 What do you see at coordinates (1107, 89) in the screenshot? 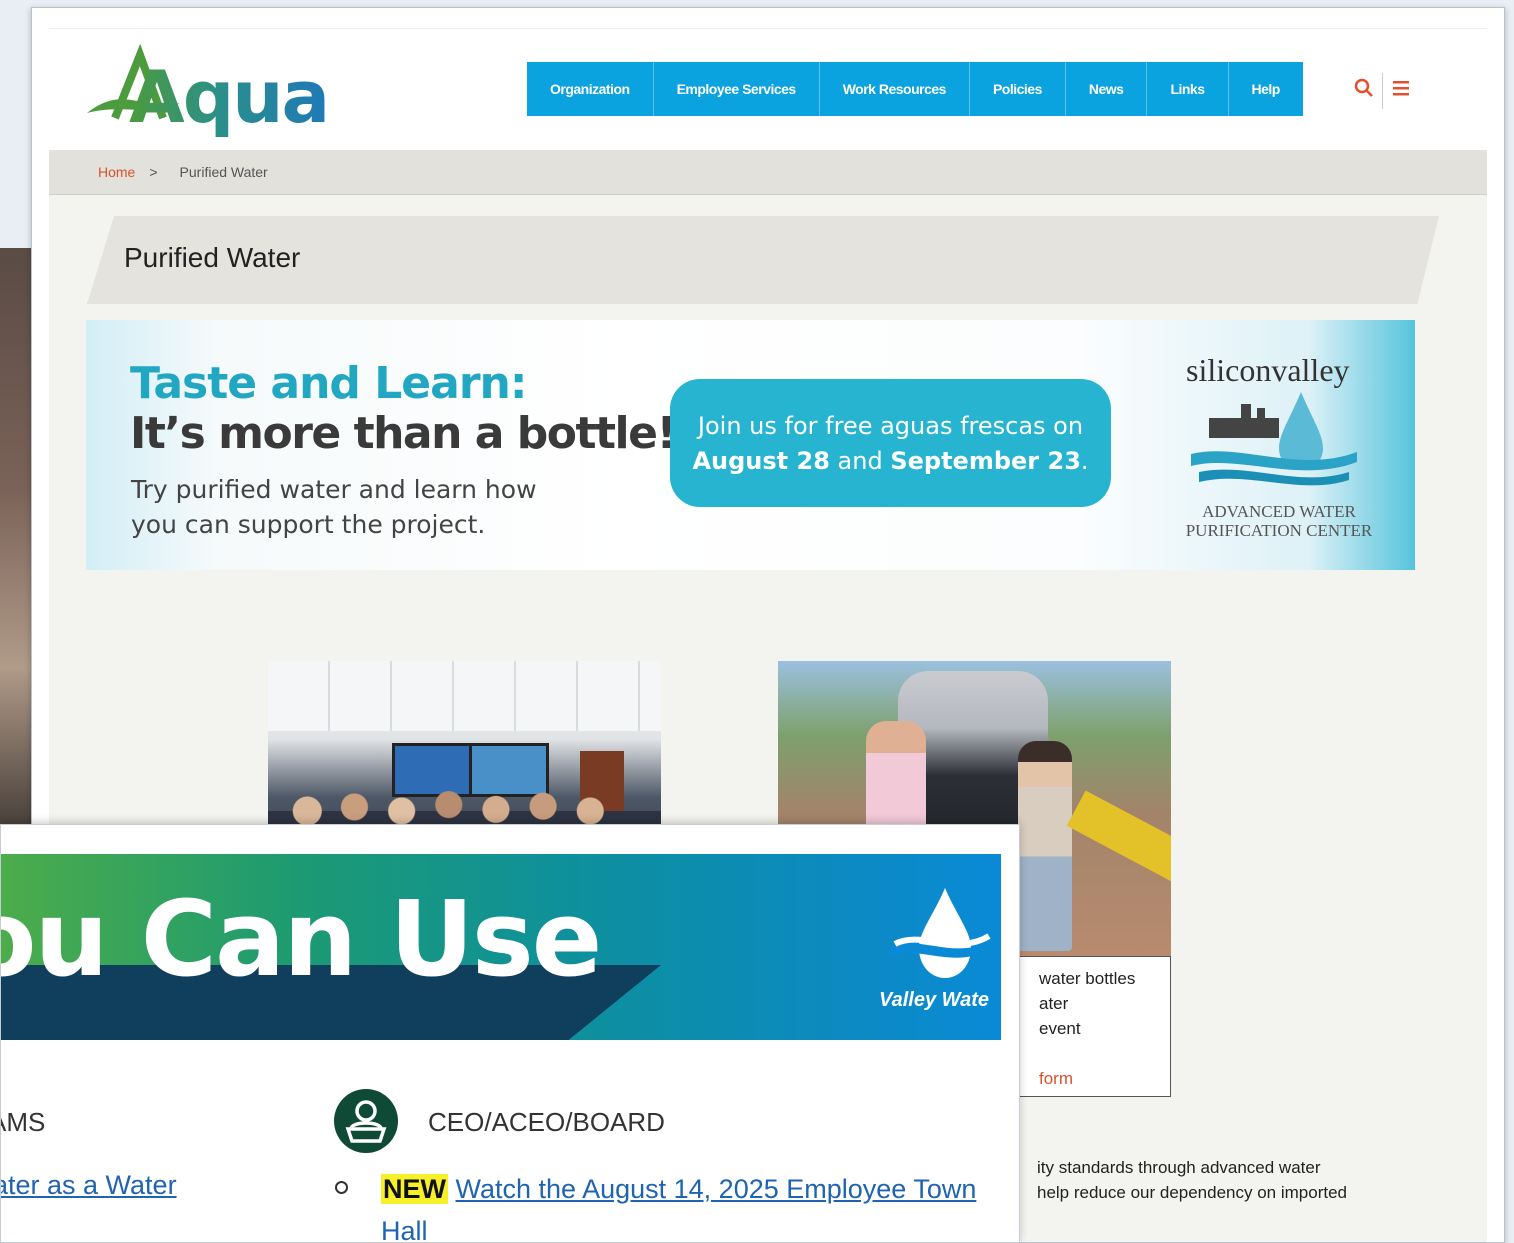
I see `nav-news: News` at bounding box center [1107, 89].